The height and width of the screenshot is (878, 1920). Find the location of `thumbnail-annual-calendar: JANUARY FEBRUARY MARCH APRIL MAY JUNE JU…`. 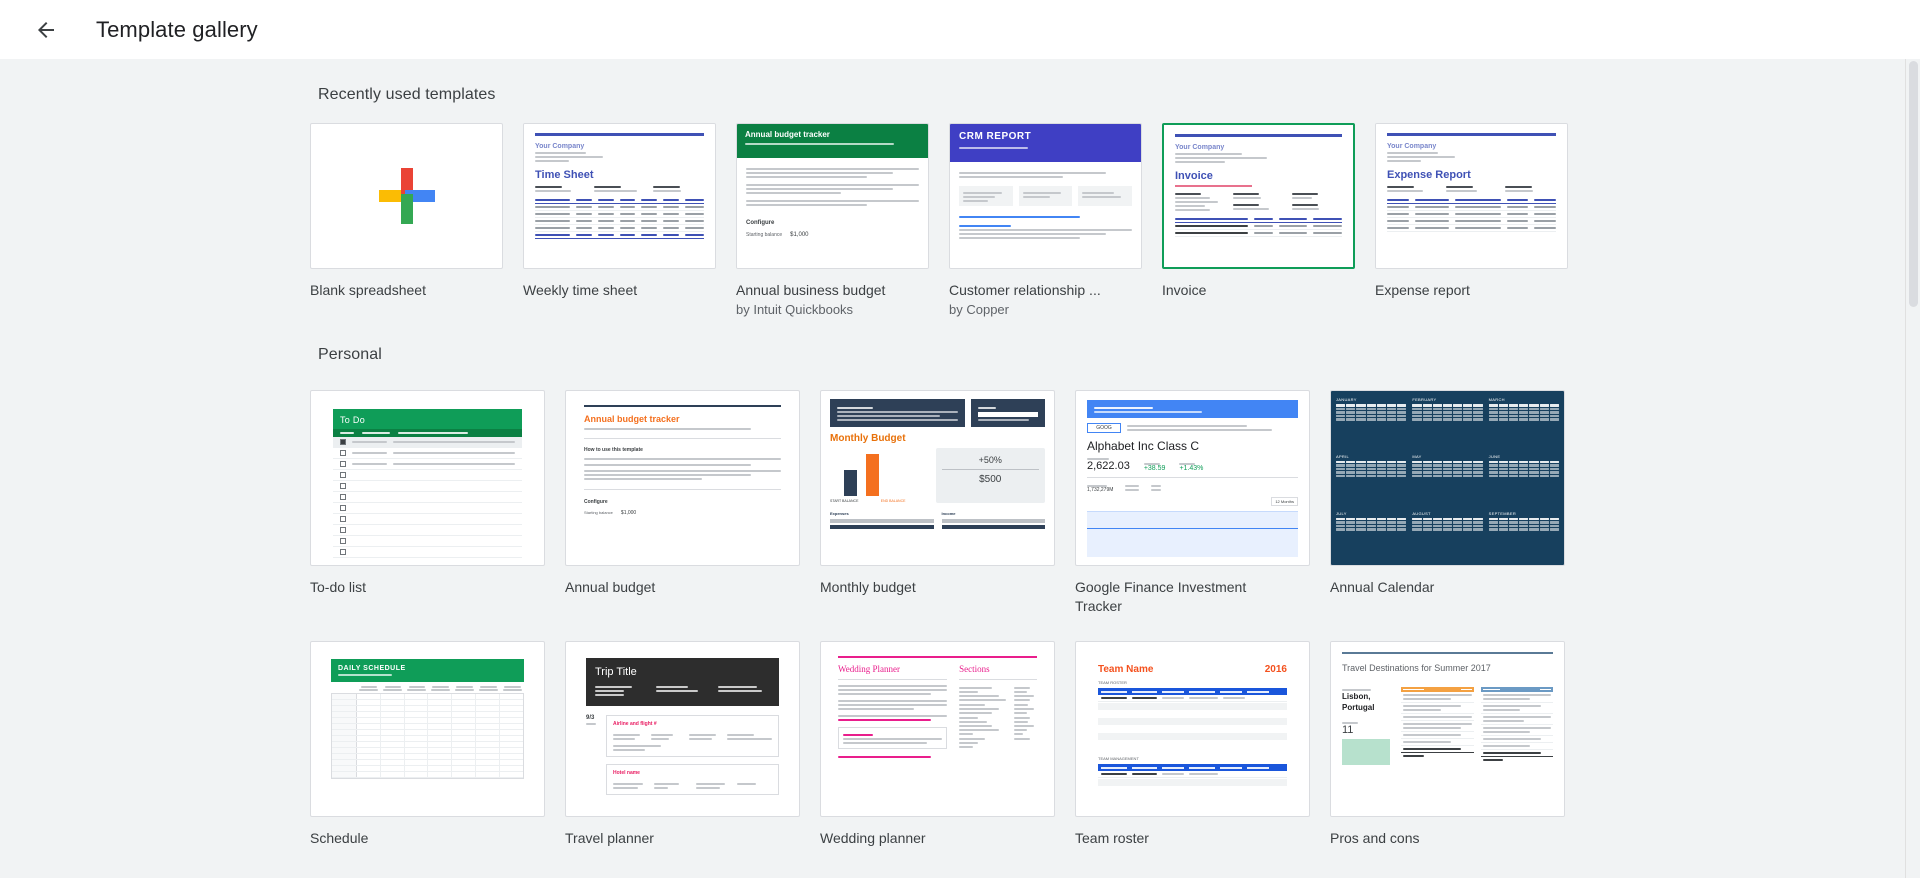

thumbnail-annual-calendar: JANUARY FEBRUARY MARCH APRIL MAY JUNE JU… is located at coordinates (1447, 478).